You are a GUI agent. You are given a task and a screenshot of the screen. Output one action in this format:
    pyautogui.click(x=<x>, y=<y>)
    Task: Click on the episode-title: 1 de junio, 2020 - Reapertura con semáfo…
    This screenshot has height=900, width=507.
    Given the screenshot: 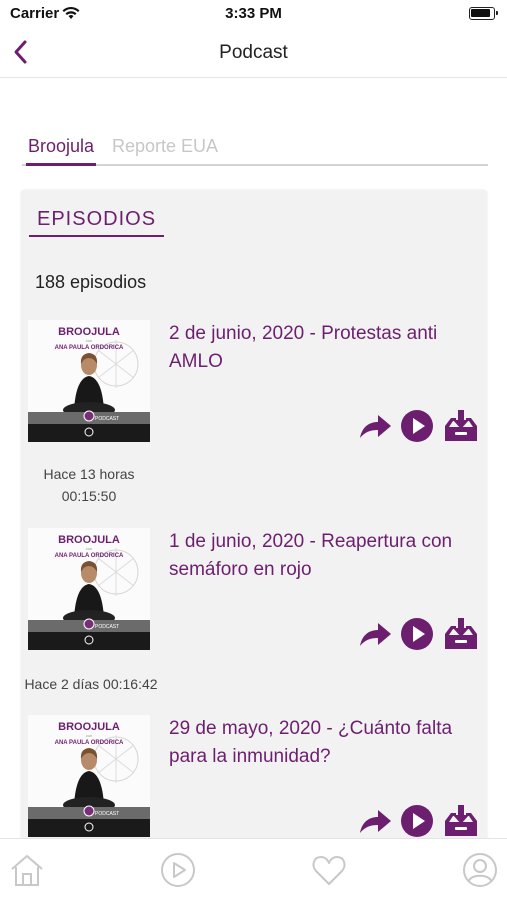 What is the action you would take?
    pyautogui.click(x=319, y=556)
    